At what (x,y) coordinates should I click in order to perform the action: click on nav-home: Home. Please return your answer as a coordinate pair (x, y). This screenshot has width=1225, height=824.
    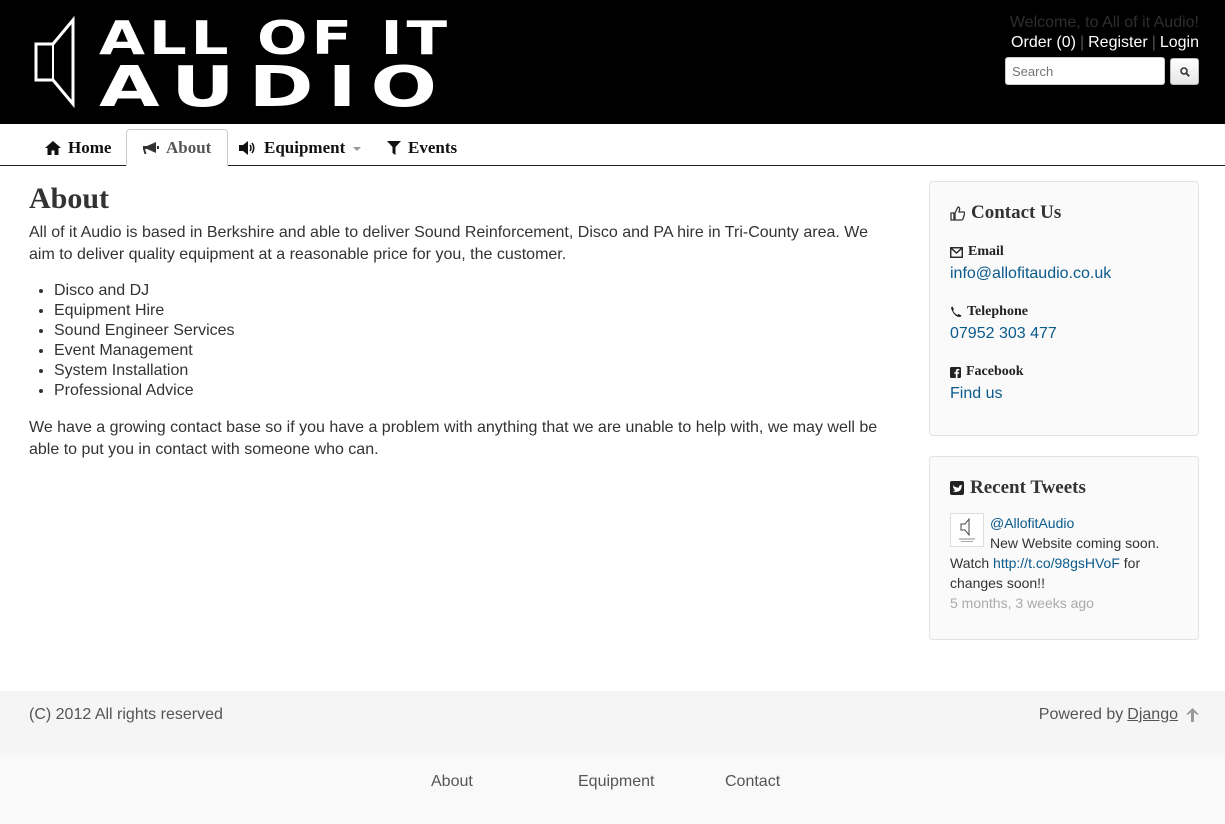
    Looking at the image, I should click on (78, 147).